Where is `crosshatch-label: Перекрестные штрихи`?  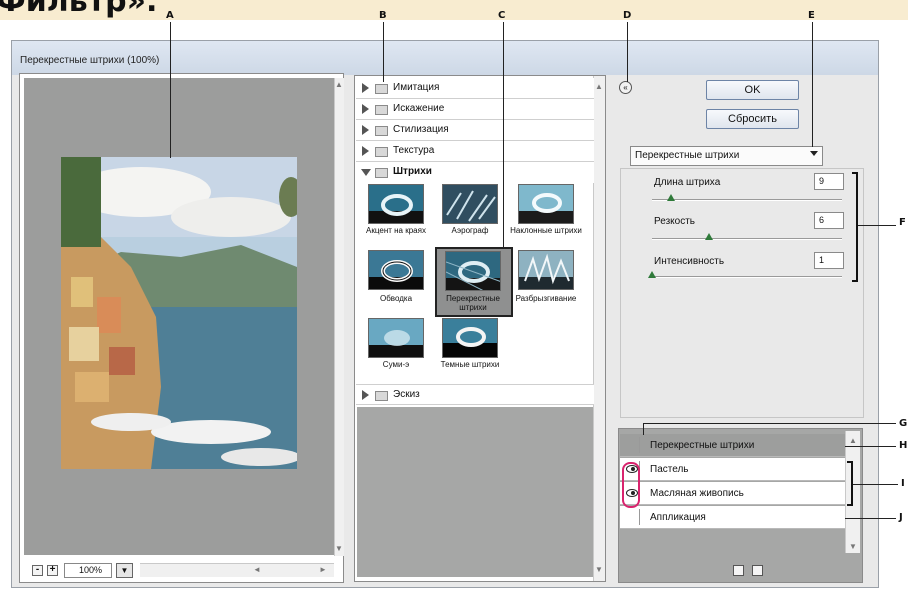
crosshatch-label: Перекрестные штрихи is located at coordinates (473, 303).